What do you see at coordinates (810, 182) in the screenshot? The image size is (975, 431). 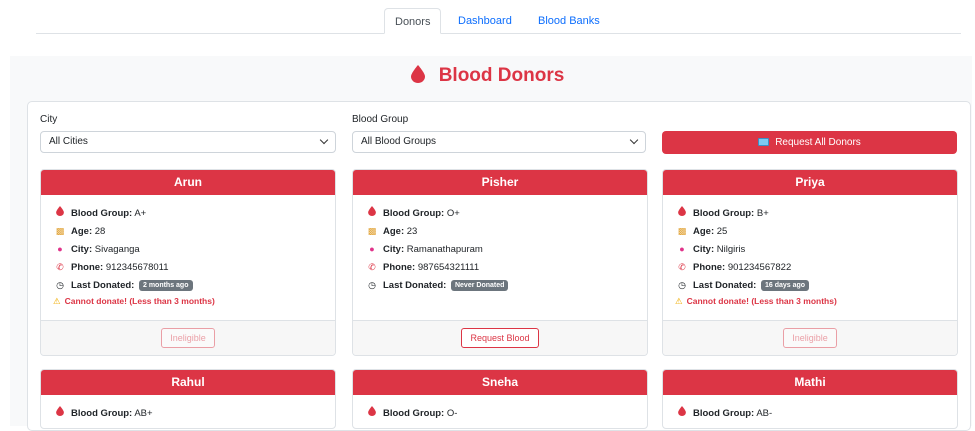 I see `donor-name: Priya` at bounding box center [810, 182].